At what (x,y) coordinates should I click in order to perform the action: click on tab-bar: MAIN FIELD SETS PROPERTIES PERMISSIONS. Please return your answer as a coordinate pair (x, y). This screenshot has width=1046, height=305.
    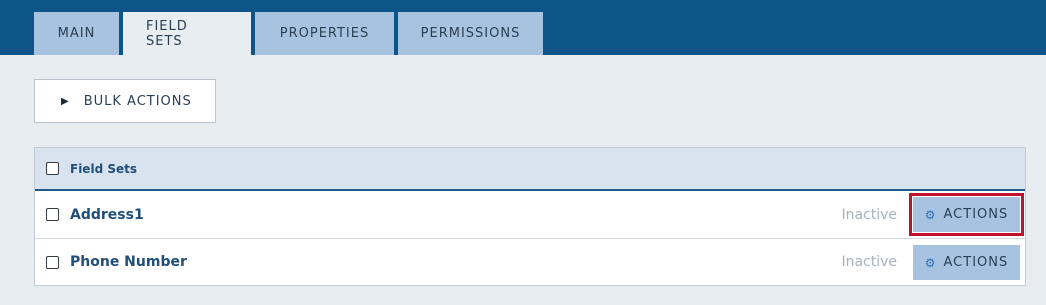
    Looking at the image, I should click on (288, 33).